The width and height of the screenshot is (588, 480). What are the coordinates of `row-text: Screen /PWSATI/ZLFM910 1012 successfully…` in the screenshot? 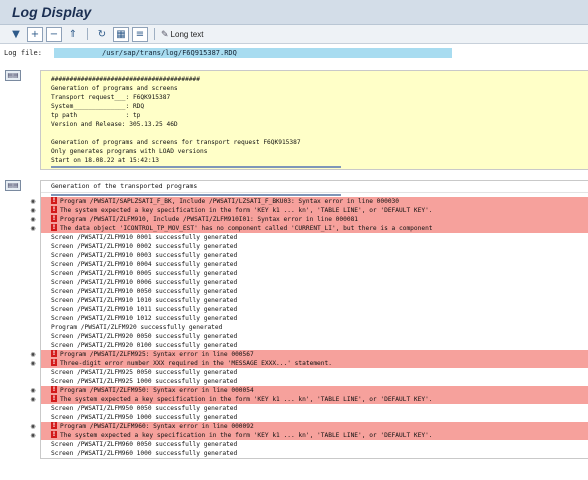 It's located at (144, 318).